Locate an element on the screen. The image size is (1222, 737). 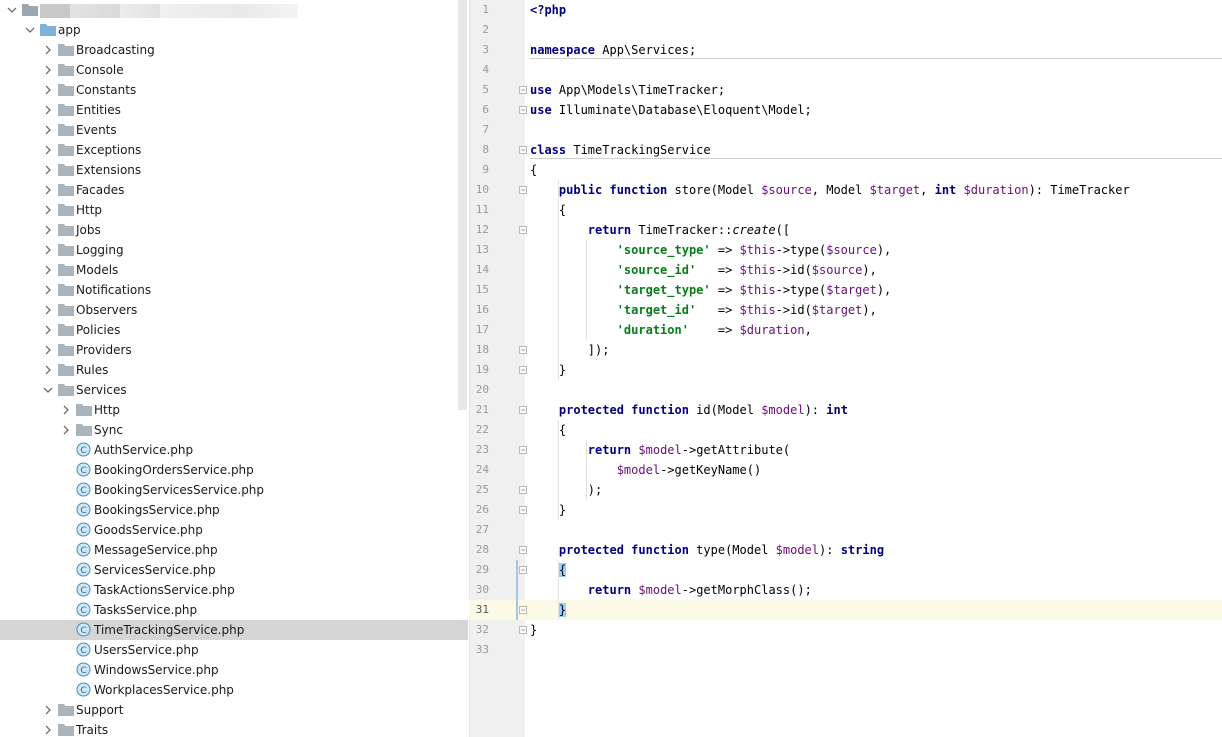
code-line: 26 } is located at coordinates (845, 510).